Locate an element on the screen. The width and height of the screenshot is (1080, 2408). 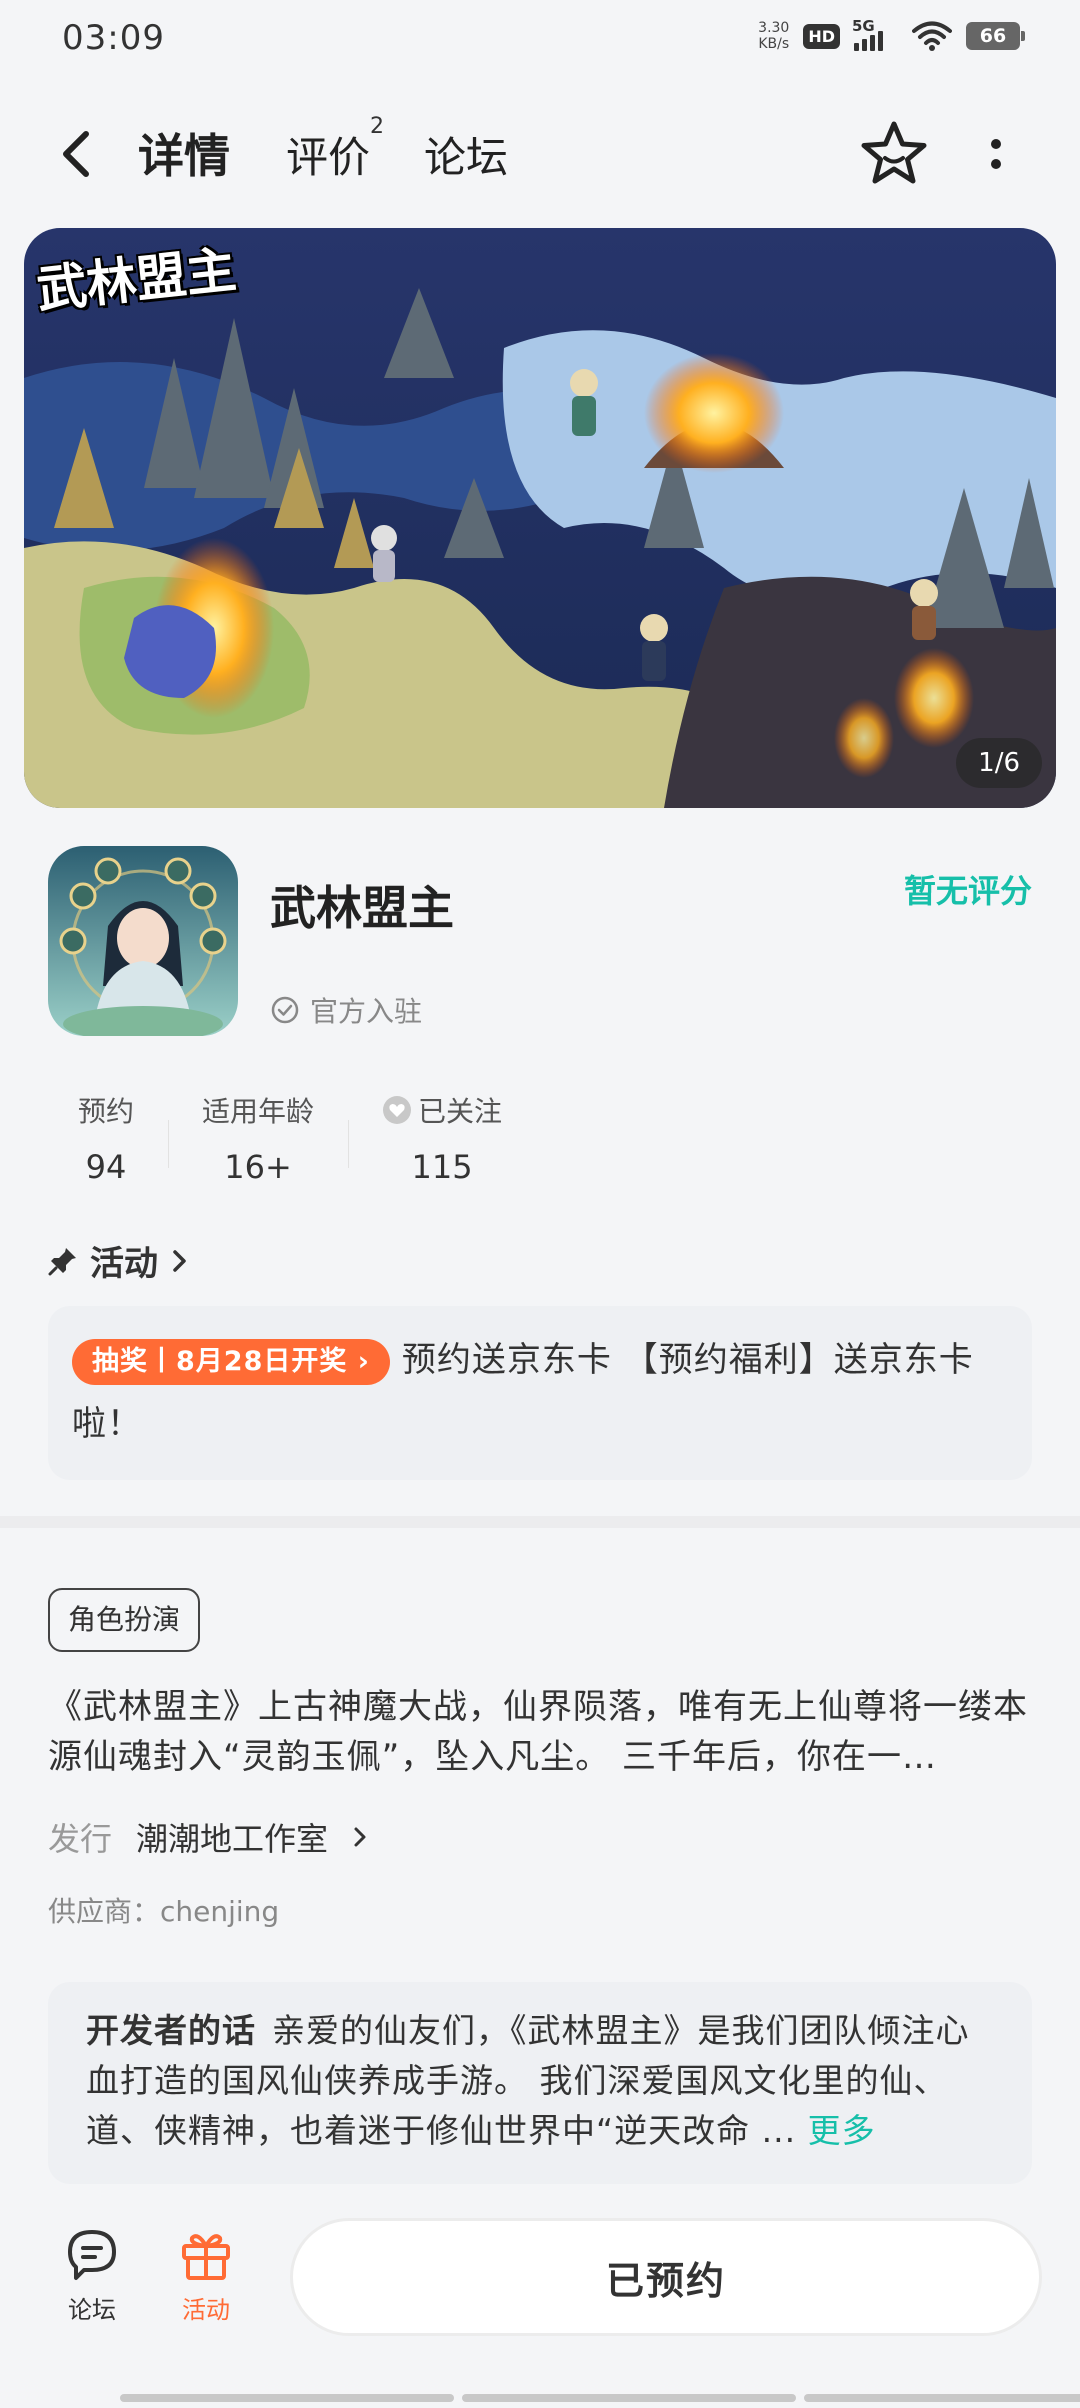
status-time: 03:09 is located at coordinates (113, 38).